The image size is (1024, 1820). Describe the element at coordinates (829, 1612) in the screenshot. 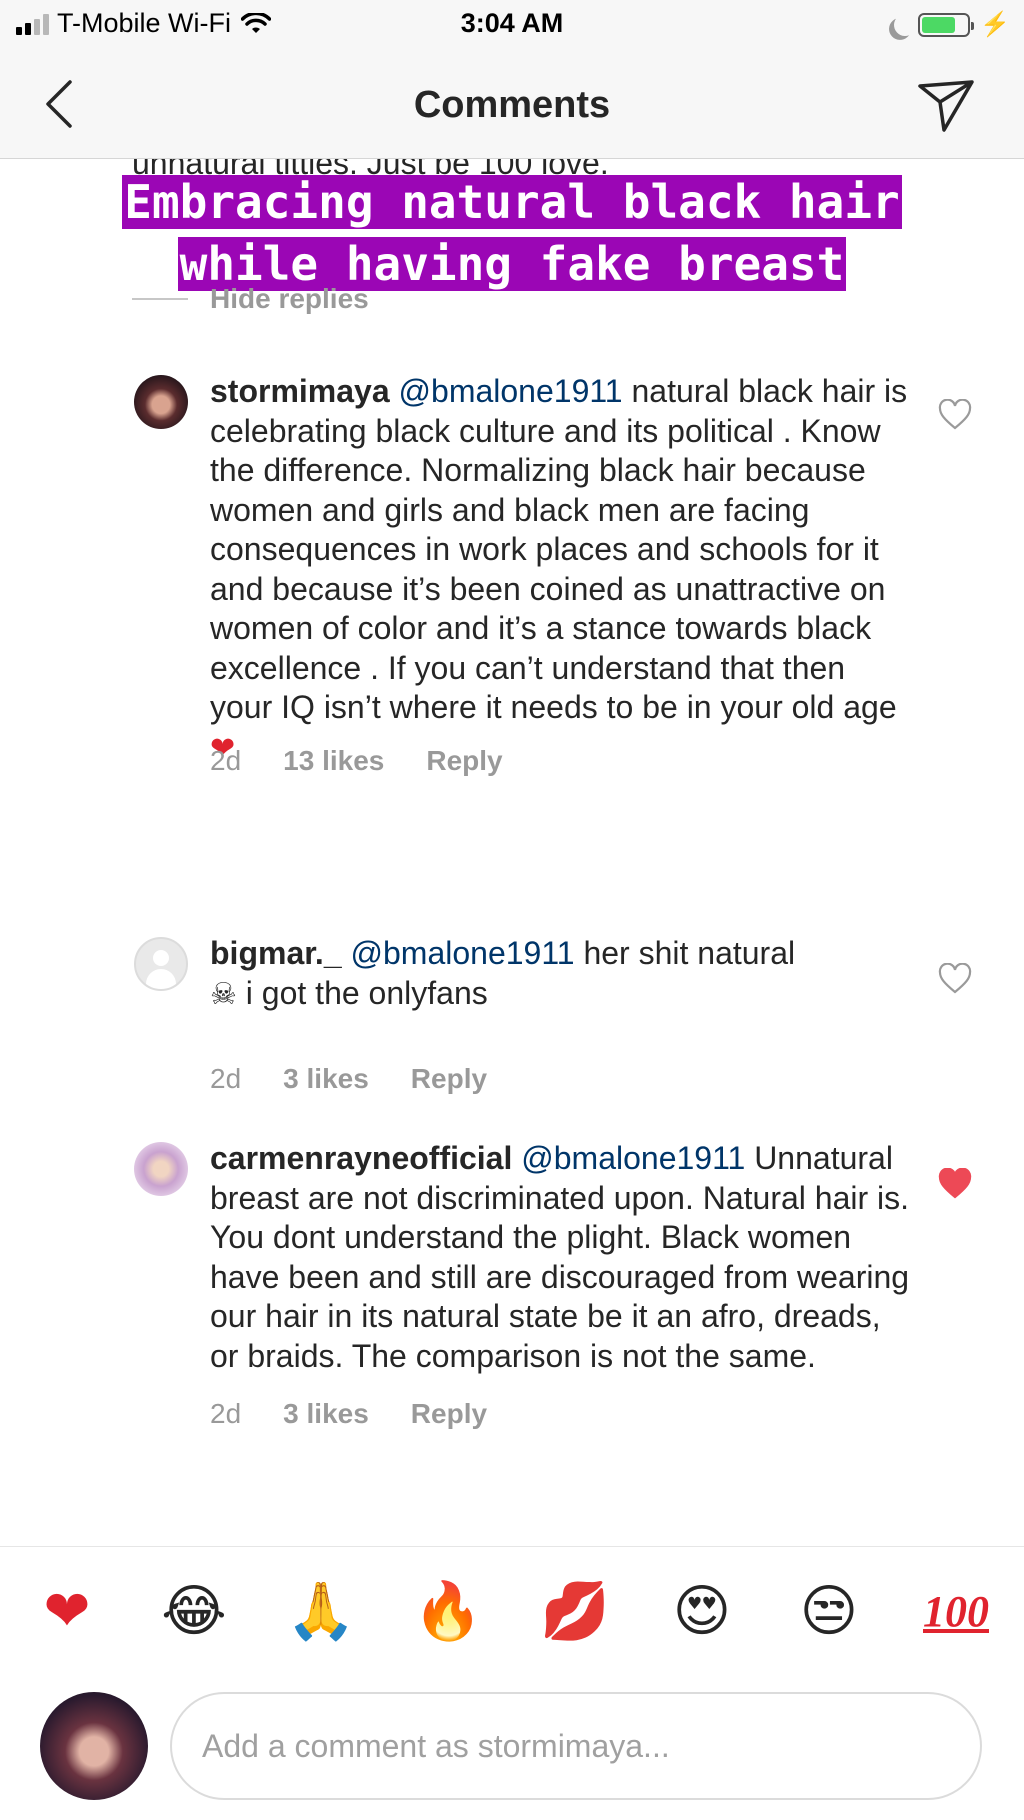

I see `unamused-reaction-button: 😒` at that location.